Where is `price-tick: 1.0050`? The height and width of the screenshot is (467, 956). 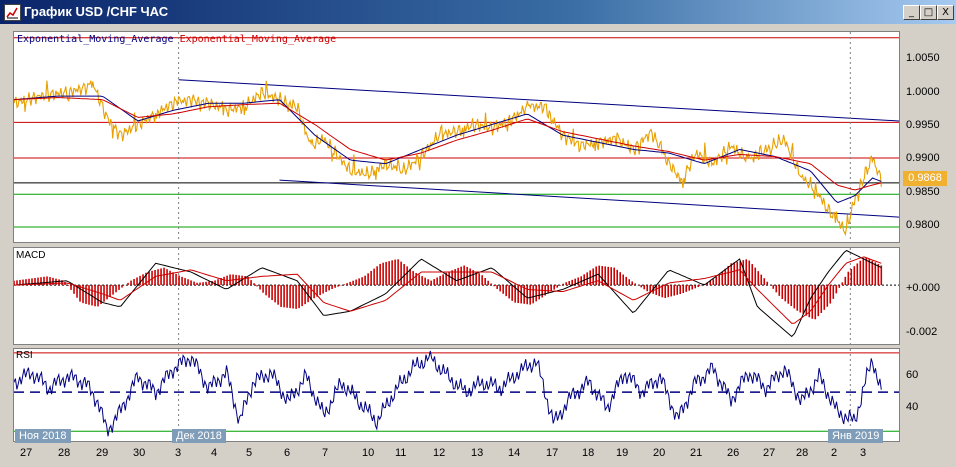 price-tick: 1.0050 is located at coordinates (923, 58).